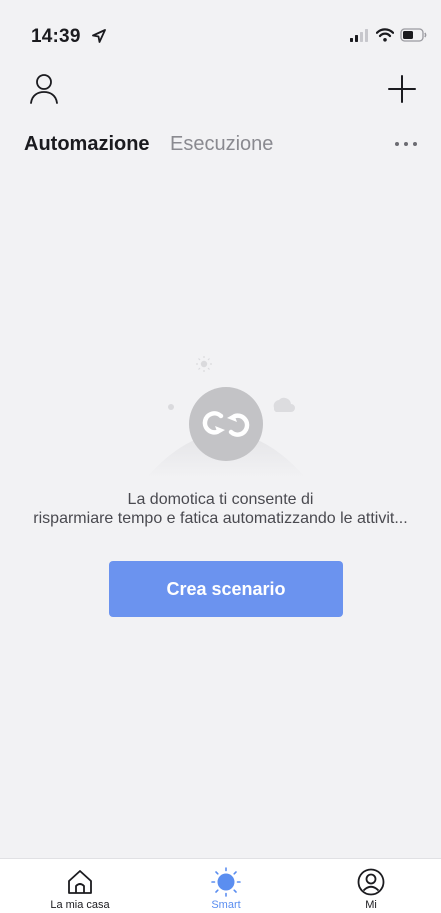 This screenshot has height=913, width=441. I want to click on tab-esecuzione: Esecuzione, so click(221, 144).